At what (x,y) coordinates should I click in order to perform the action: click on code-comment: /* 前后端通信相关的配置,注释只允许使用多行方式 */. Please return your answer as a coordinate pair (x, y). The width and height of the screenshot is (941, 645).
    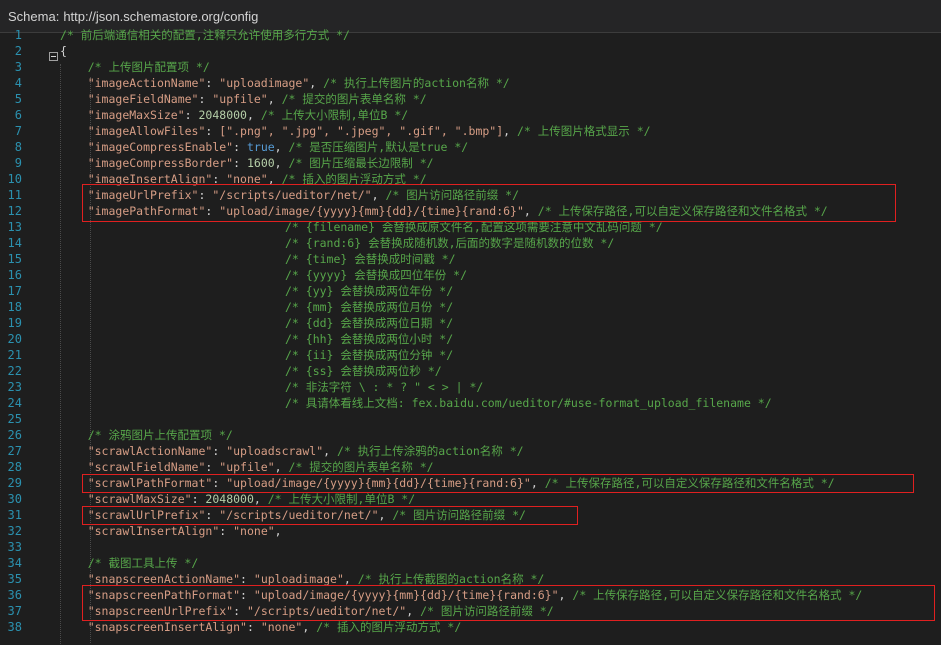
    Looking at the image, I should click on (205, 35).